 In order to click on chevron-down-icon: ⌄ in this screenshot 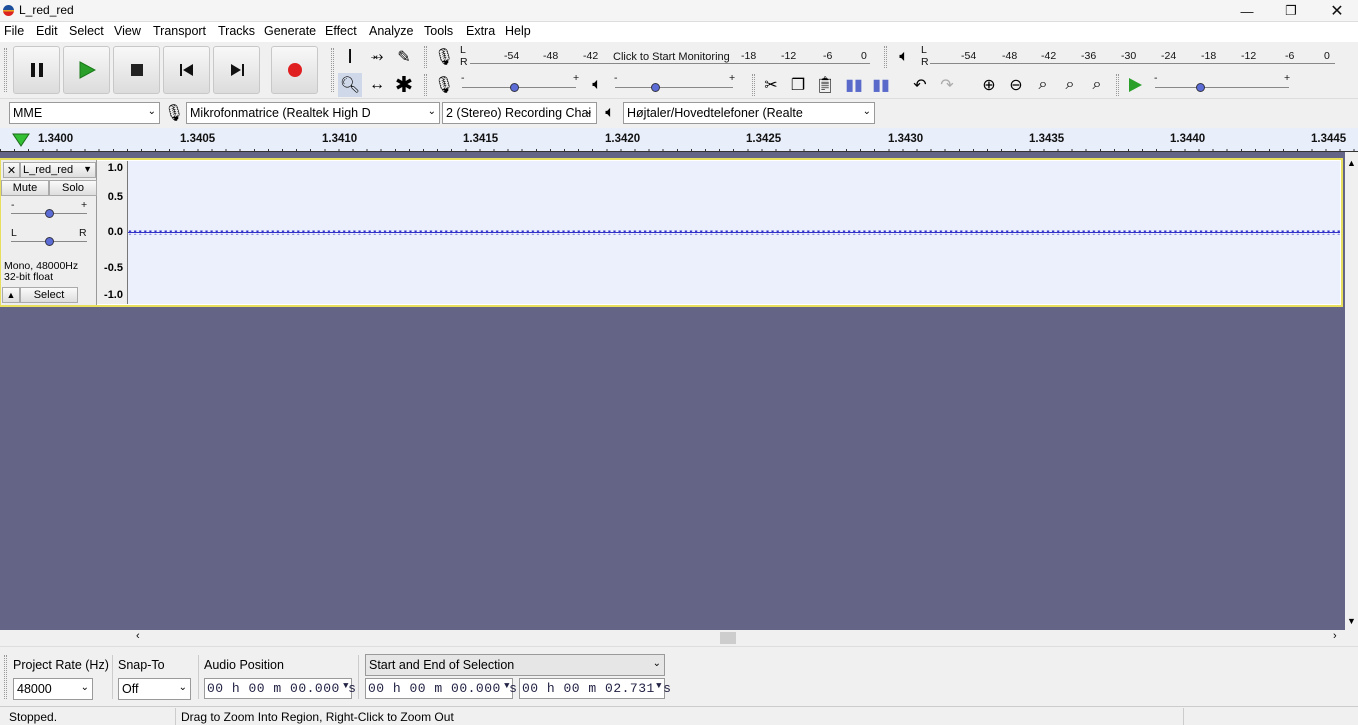, I will do `click(588, 111)`.